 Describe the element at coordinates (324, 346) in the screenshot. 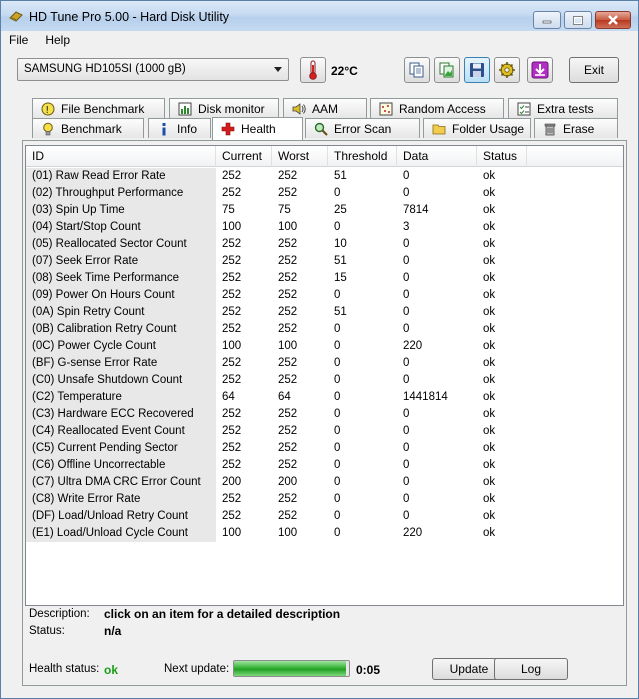

I see `table-row: (0C) Power Cycle Count 100 100 0 220 ok` at that location.